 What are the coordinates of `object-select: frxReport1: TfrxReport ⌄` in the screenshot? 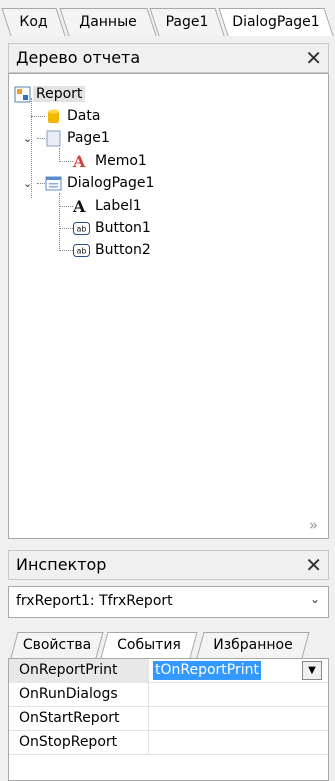 It's located at (168, 602).